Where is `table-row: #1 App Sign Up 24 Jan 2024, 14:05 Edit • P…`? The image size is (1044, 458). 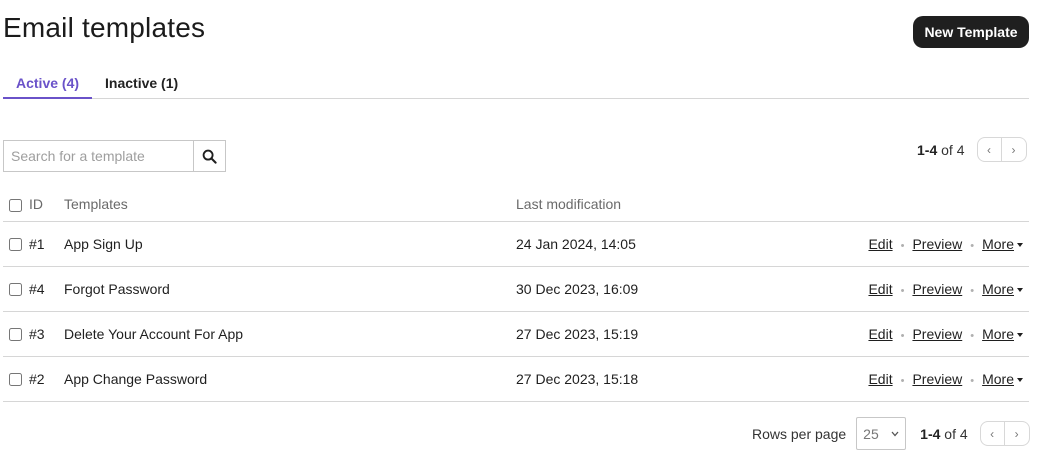
table-row: #1 App Sign Up 24 Jan 2024, 14:05 Edit • P… is located at coordinates (516, 244).